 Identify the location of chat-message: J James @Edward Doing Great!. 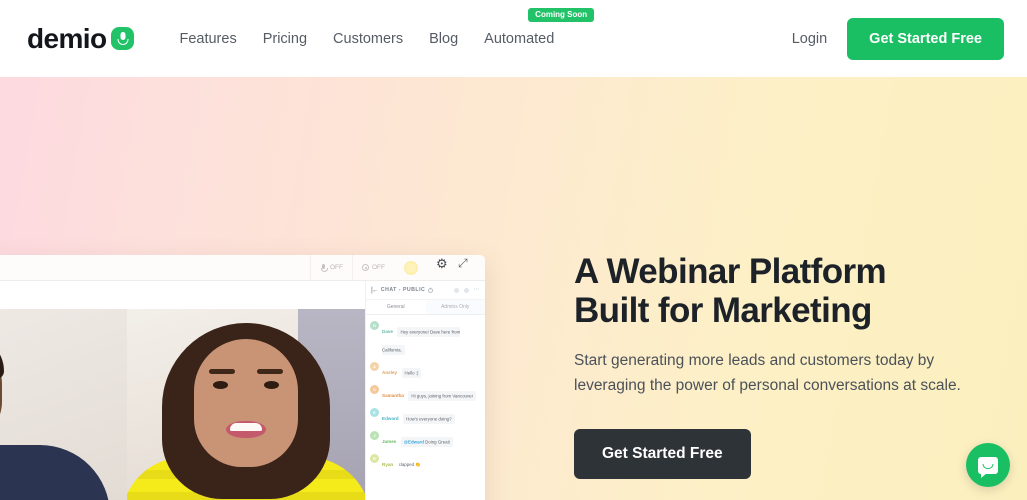
(425, 439).